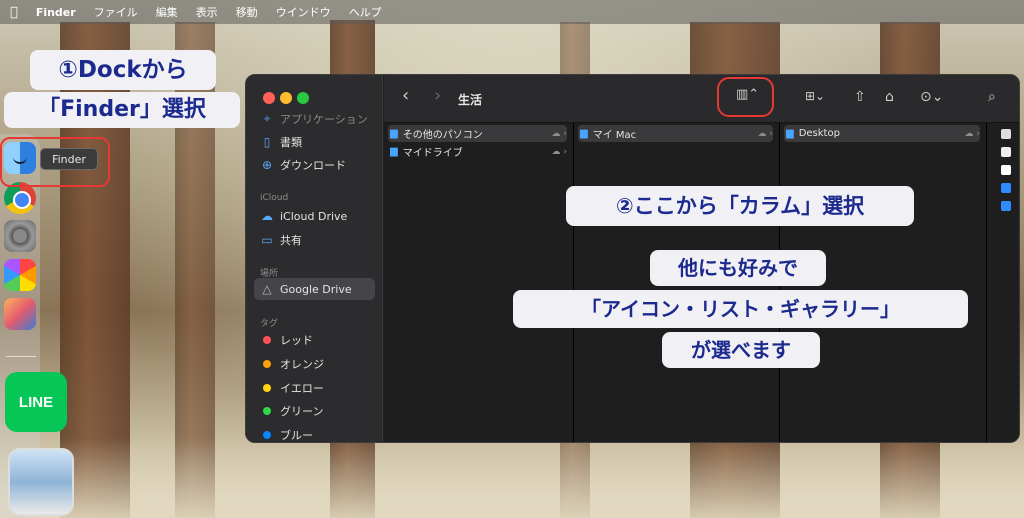 This screenshot has width=1024, height=518. What do you see at coordinates (291, 142) in the screenshot?
I see `sidebar-item-label: 書類` at bounding box center [291, 142].